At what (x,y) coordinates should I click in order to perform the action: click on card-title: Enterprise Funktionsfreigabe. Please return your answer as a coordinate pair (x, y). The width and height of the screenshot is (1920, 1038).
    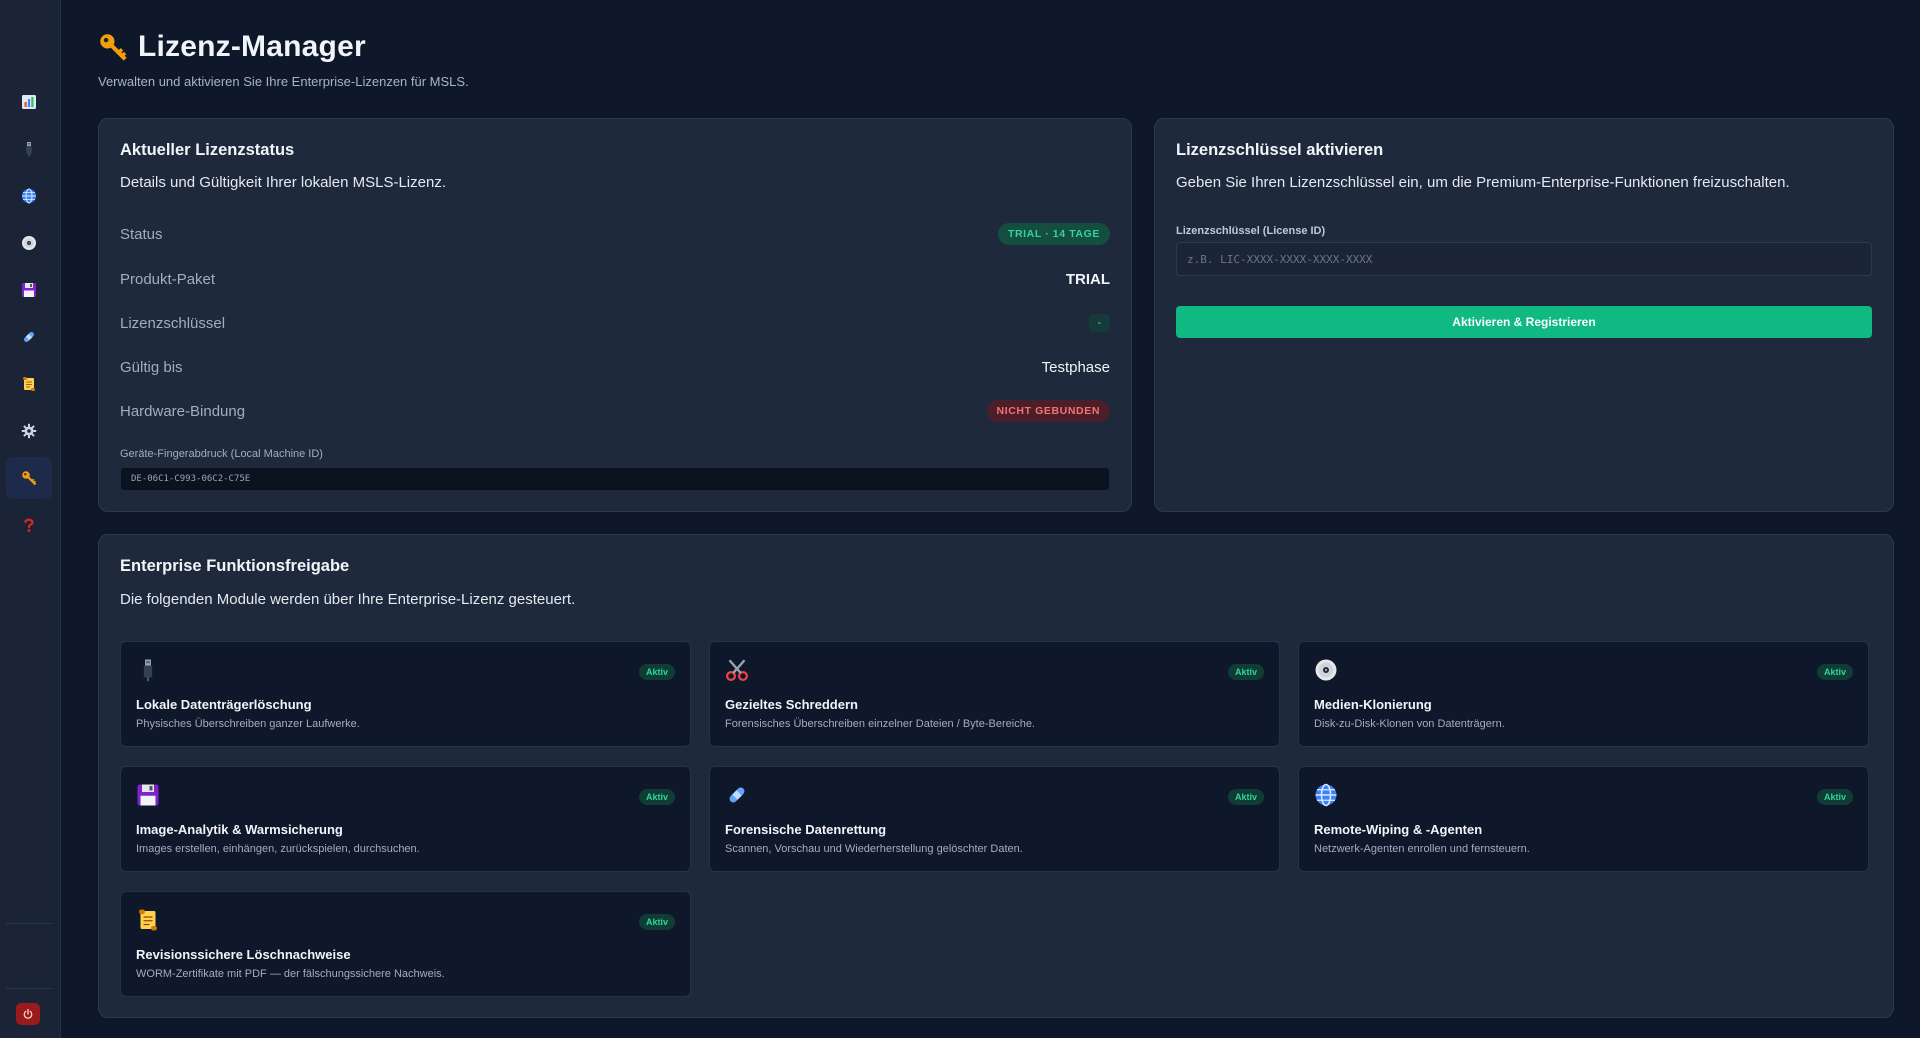
    Looking at the image, I should click on (235, 566).